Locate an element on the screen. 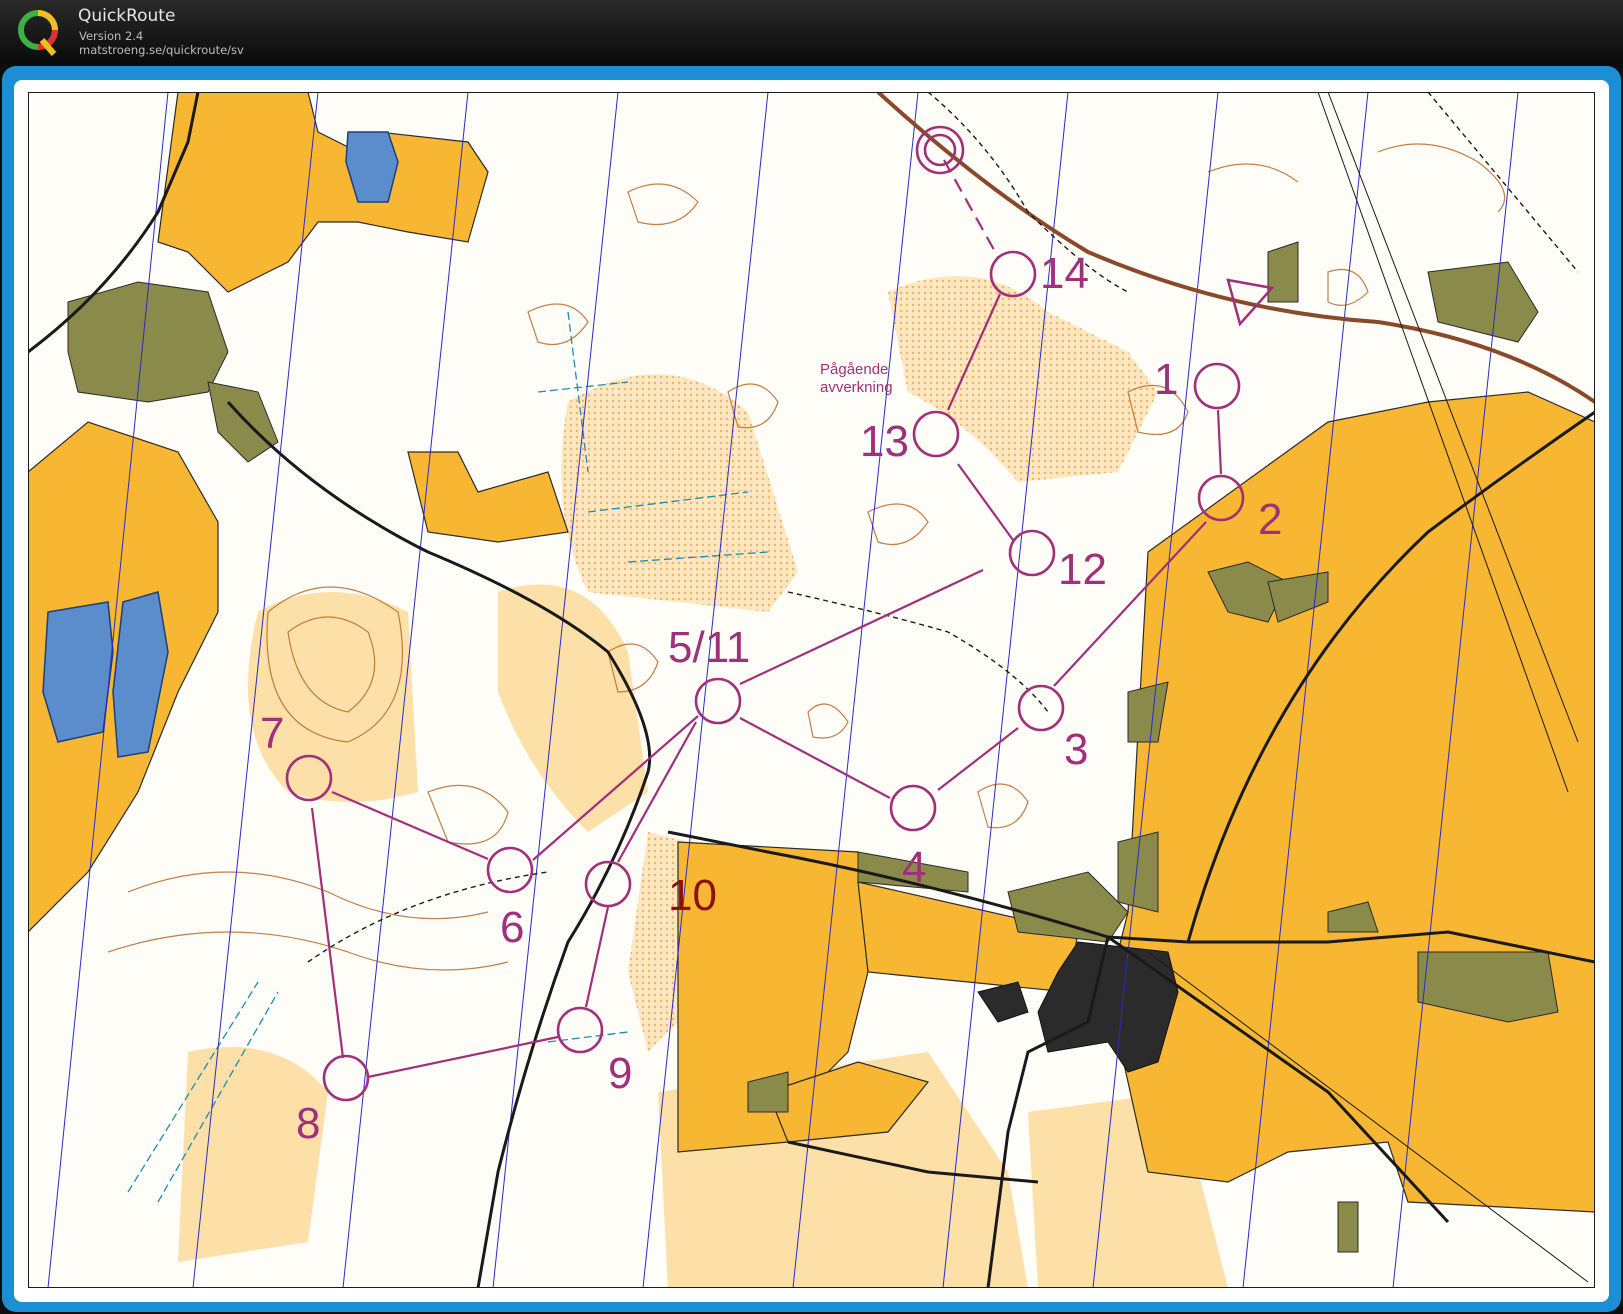  control-13-label: 13 is located at coordinates (884, 441).